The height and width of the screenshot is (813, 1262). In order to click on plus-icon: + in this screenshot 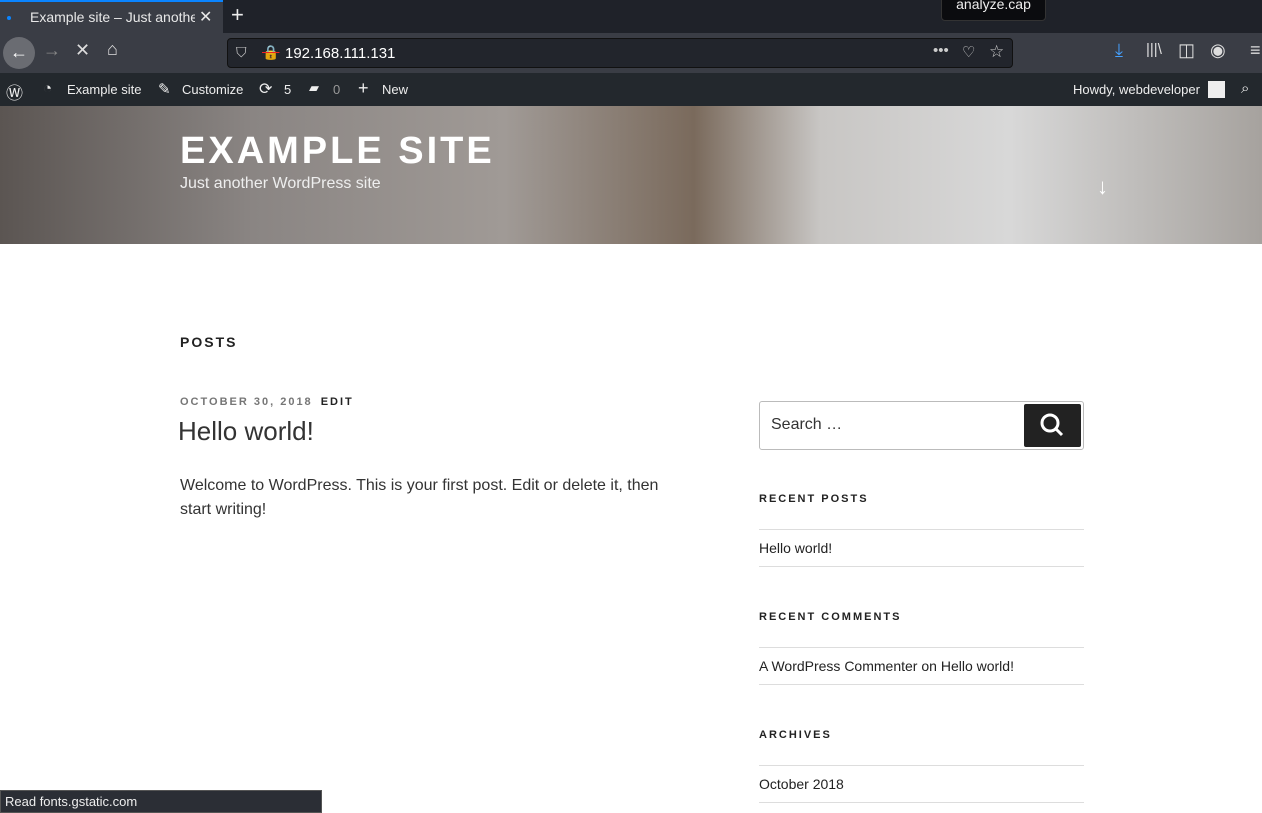, I will do `click(363, 88)`.